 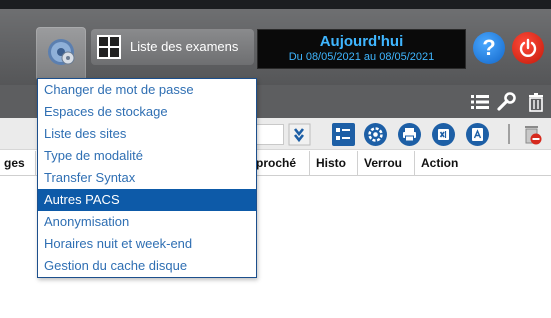 What do you see at coordinates (506, 102) in the screenshot?
I see `wrench-icon` at bounding box center [506, 102].